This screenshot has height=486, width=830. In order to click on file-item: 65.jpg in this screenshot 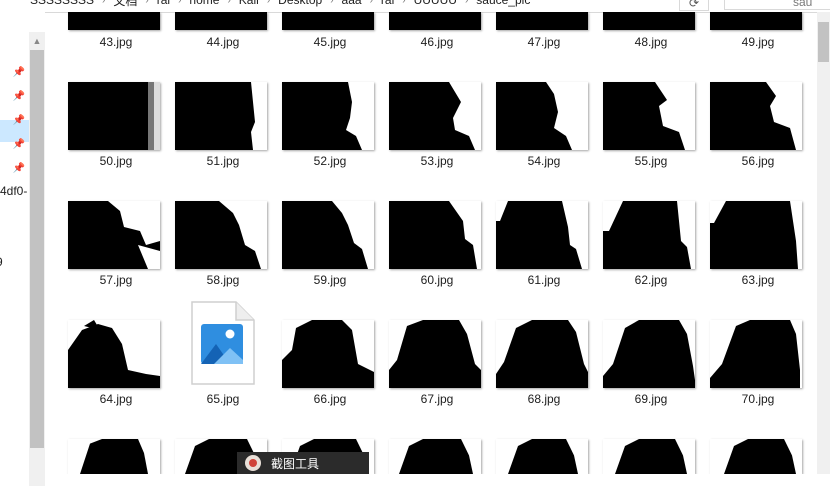, I will do `click(205, 365)`.